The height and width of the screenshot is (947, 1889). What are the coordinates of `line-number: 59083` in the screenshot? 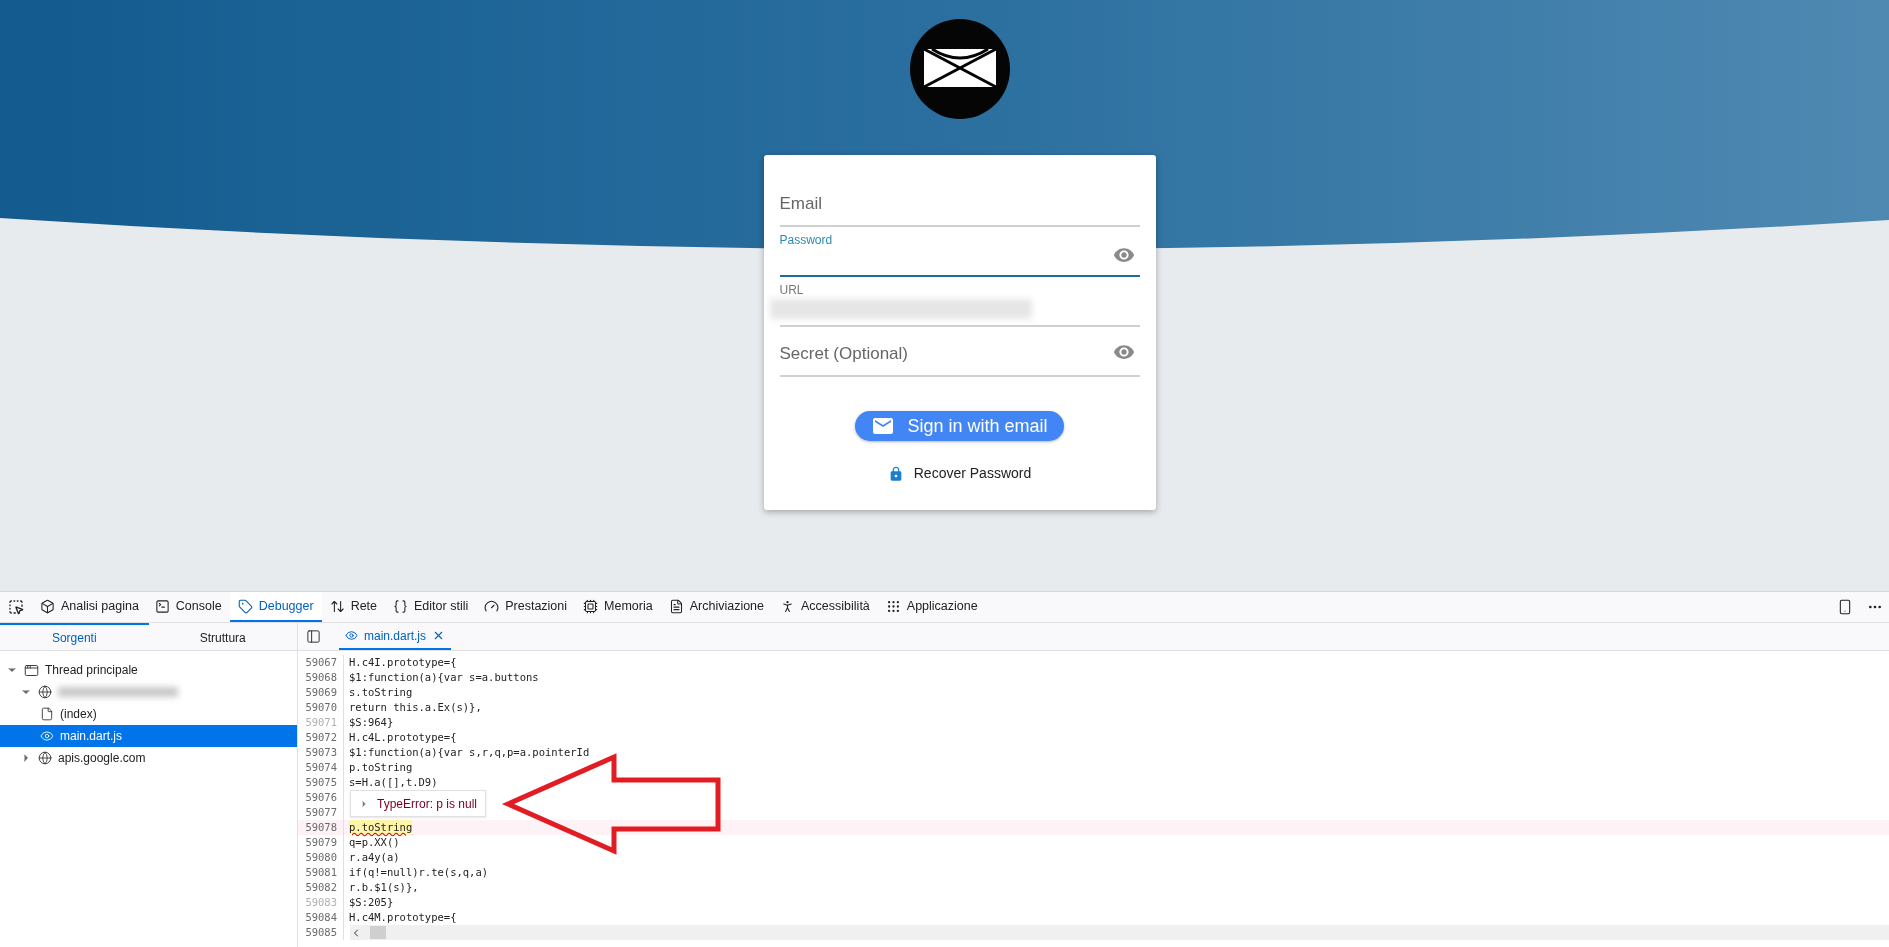 It's located at (321, 902).